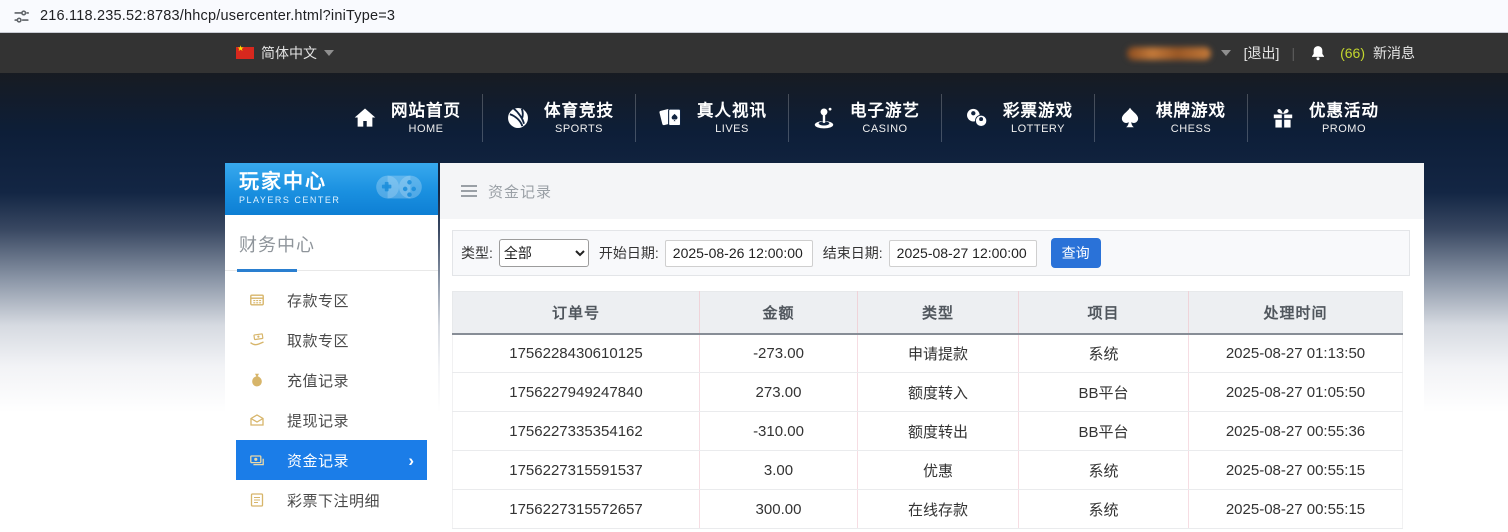 The width and height of the screenshot is (1508, 532). What do you see at coordinates (576, 431) in the screenshot?
I see `table-cell: 1756227335354162` at bounding box center [576, 431].